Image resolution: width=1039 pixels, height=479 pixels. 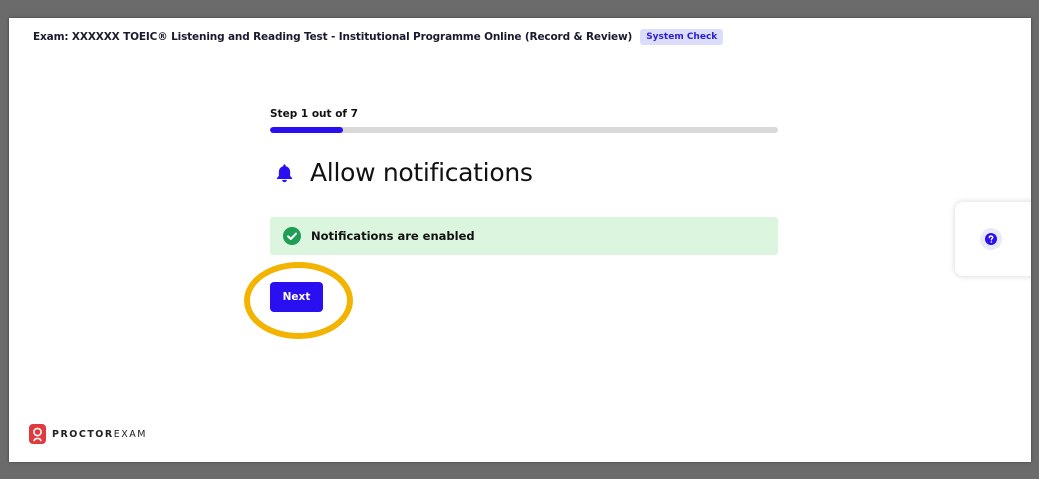 I want to click on proctorexam-logo: PROCTOREXAM, so click(x=88, y=434).